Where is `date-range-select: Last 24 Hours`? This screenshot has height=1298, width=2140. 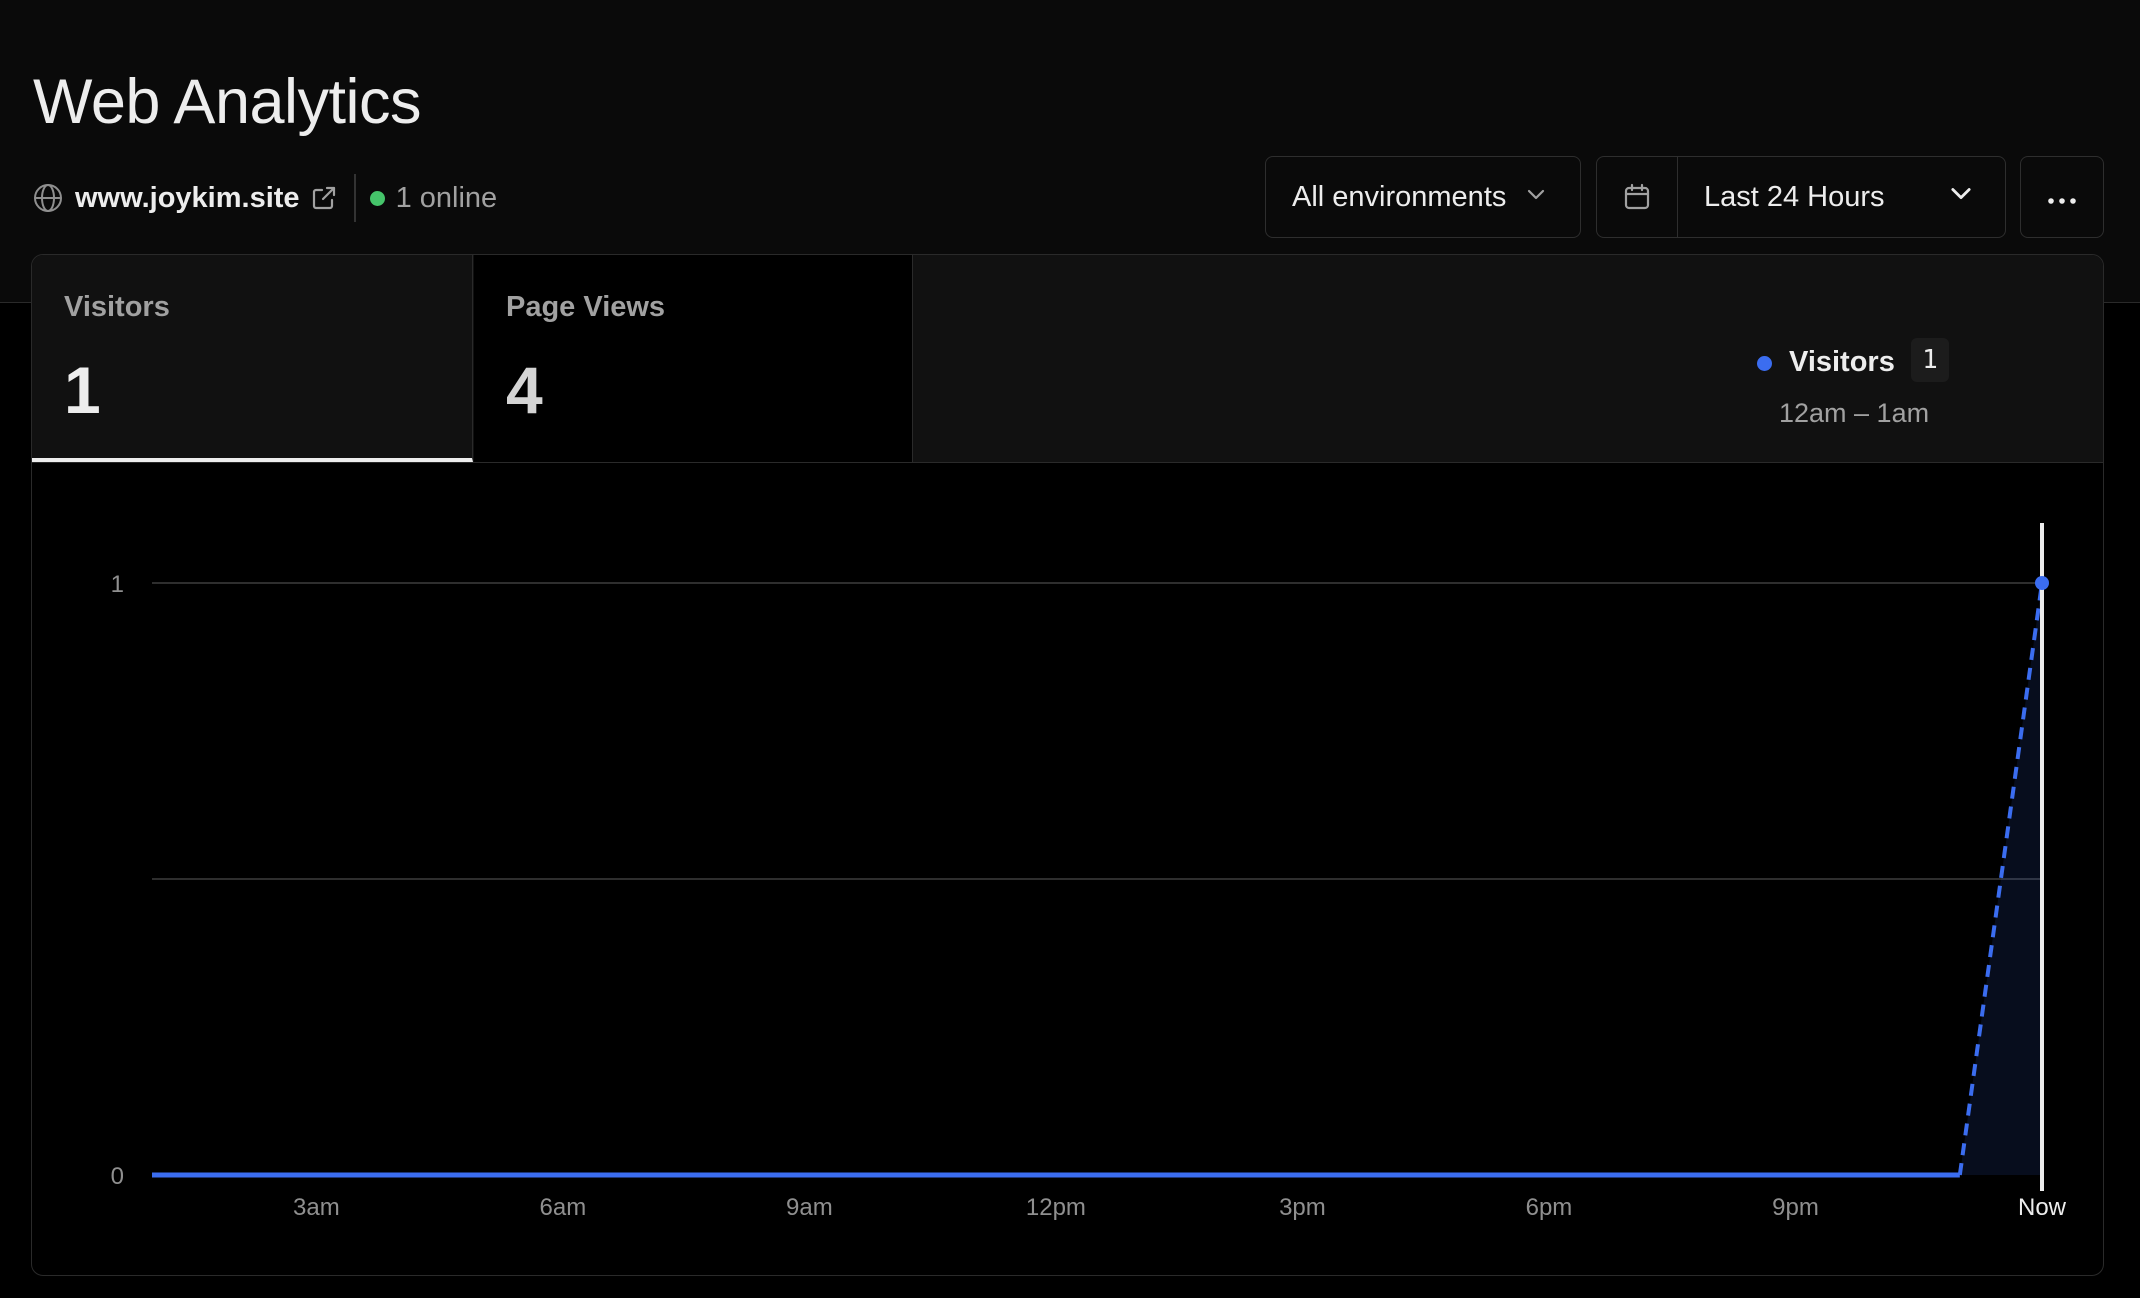
date-range-select: Last 24 Hours is located at coordinates (1801, 197).